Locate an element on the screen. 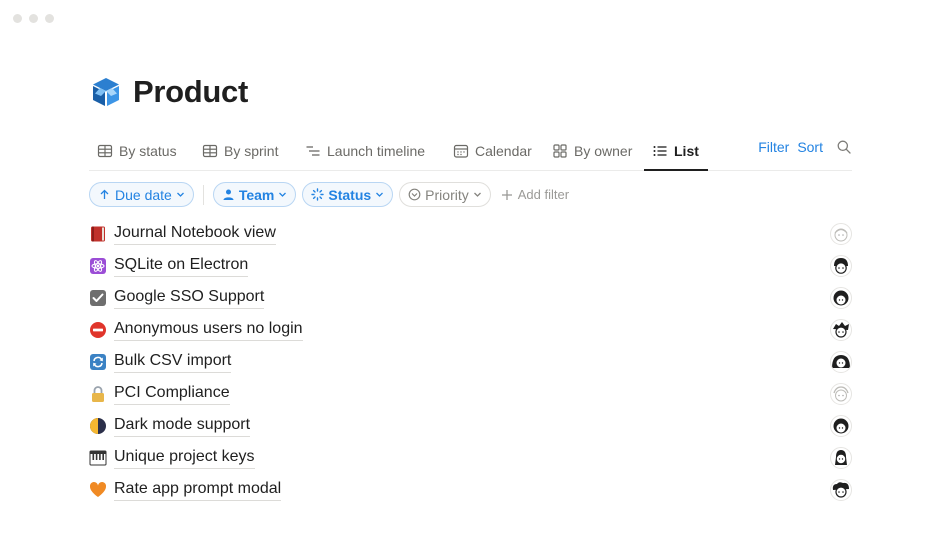 This screenshot has height=553, width=943. atom-icon is located at coordinates (98, 266).